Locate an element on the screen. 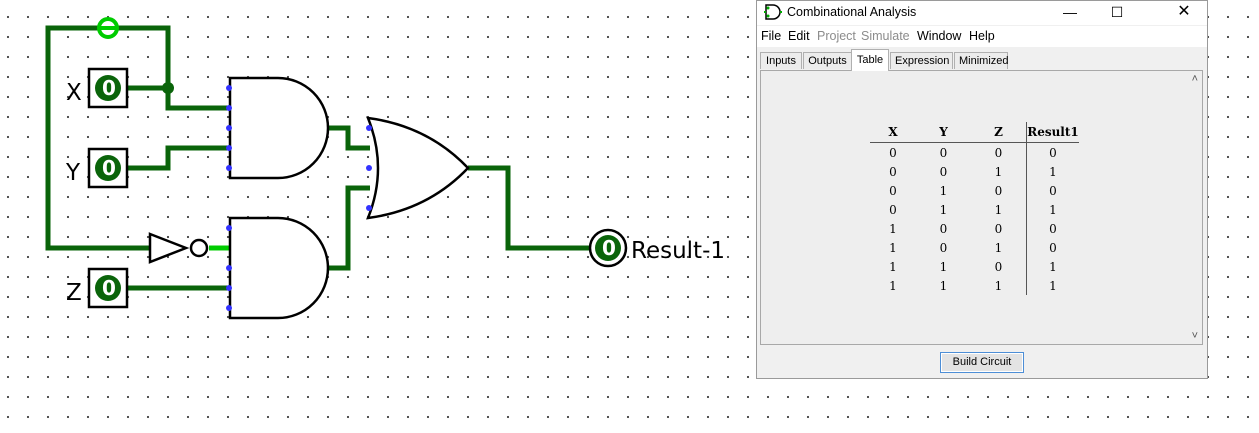 The width and height of the screenshot is (1259, 433). window-titlebar: Combinational Analysis — ☐ ✕ is located at coordinates (982, 13).